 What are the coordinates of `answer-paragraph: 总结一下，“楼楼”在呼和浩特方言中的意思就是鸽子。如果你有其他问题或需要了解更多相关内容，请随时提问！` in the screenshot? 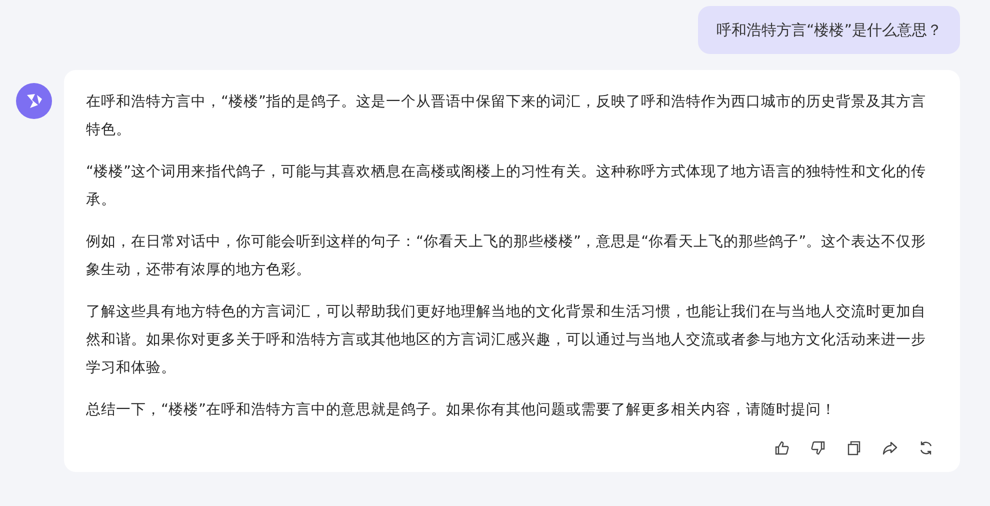 It's located at (462, 410).